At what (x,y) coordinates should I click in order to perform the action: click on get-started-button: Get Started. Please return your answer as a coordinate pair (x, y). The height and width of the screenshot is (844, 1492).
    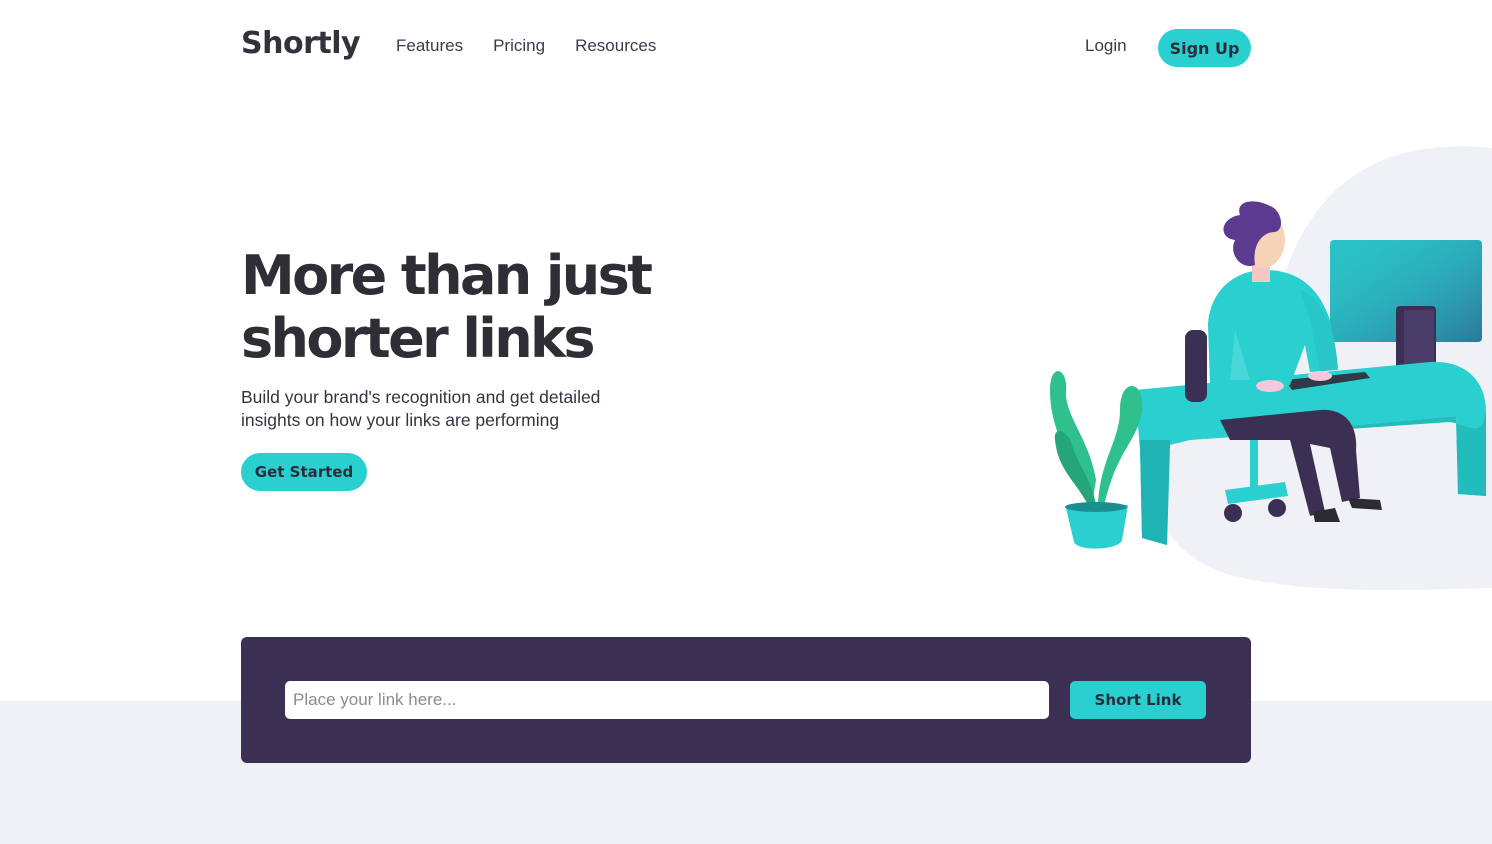
    Looking at the image, I should click on (304, 472).